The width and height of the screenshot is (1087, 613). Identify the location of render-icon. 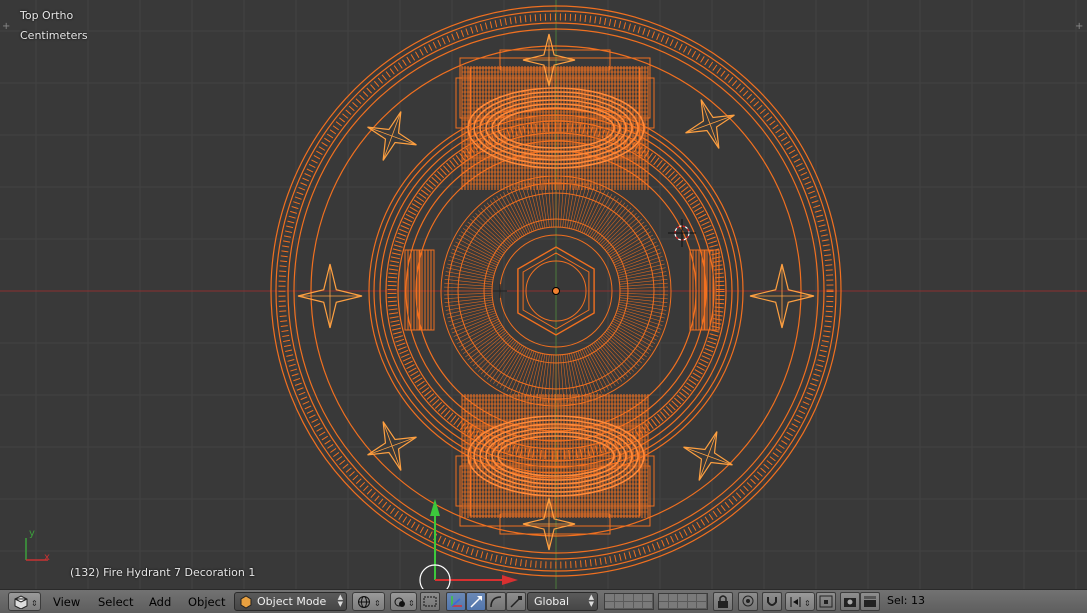
(850, 602).